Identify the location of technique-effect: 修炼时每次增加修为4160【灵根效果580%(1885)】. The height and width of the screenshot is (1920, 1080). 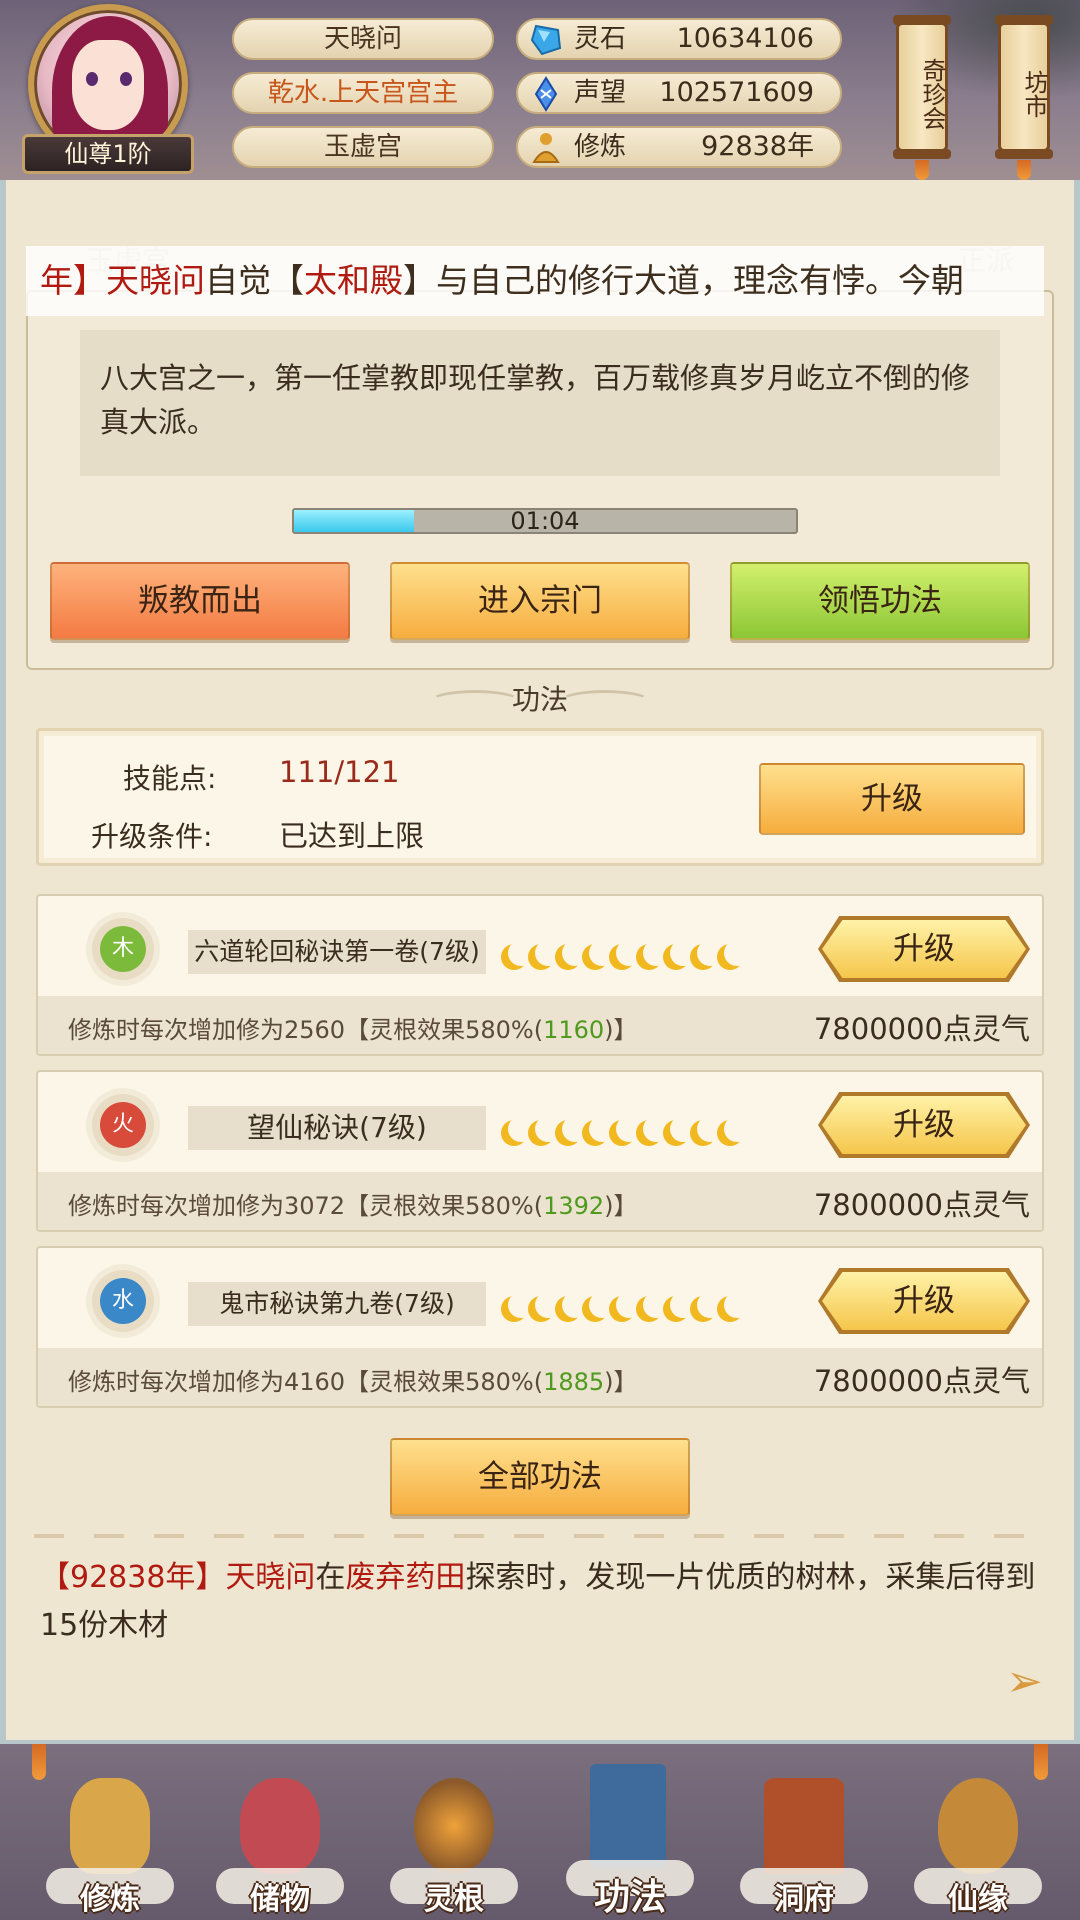
(353, 1379).